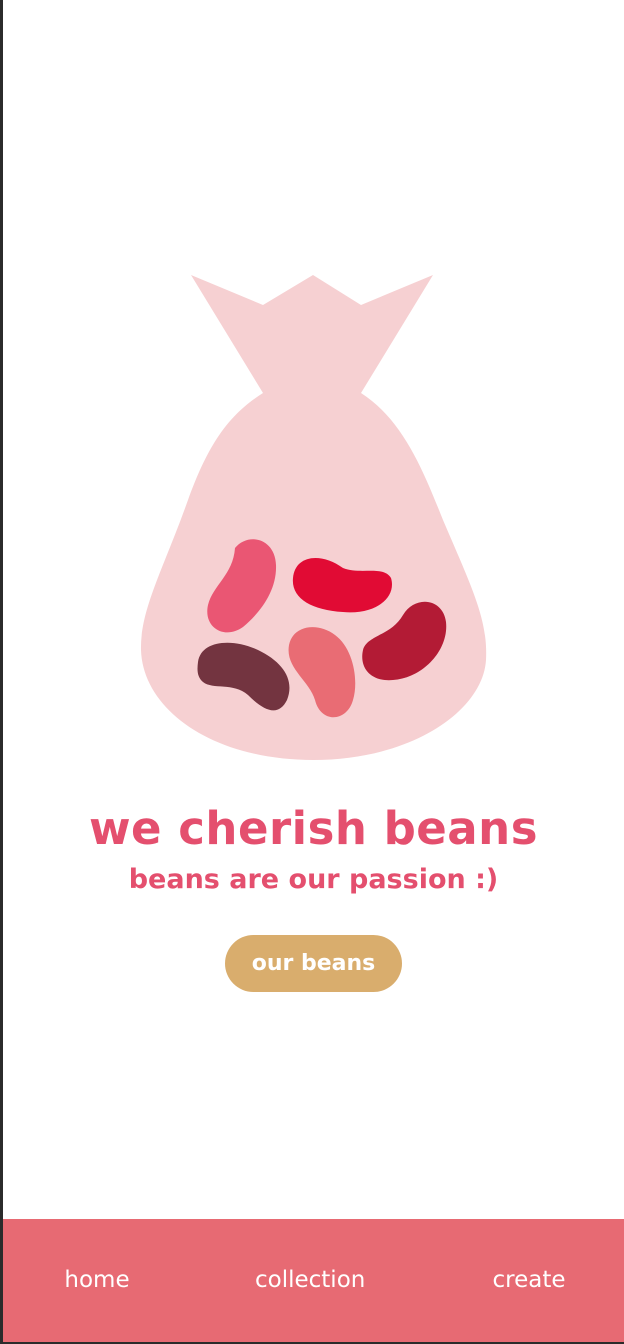 This screenshot has width=624, height=1344. Describe the element at coordinates (310, 1280) in the screenshot. I see `nav-item-collection: collection` at that location.